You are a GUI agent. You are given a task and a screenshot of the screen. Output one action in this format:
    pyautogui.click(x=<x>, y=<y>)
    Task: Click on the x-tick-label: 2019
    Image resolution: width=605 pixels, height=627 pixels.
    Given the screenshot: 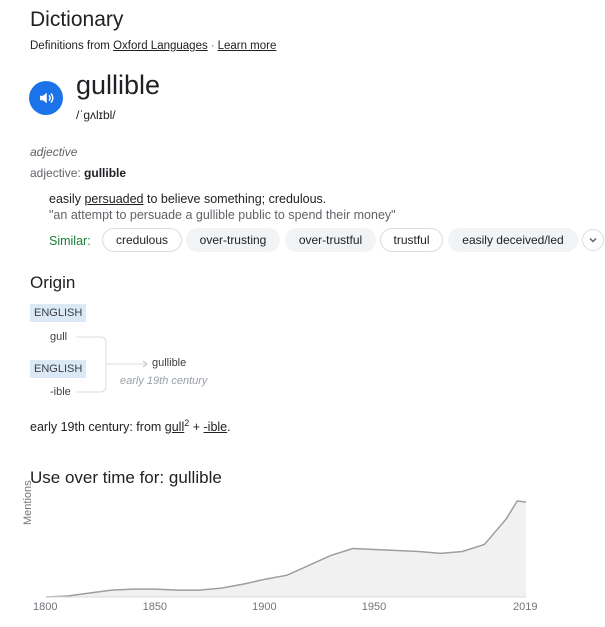 What is the action you would take?
    pyautogui.click(x=525, y=607)
    